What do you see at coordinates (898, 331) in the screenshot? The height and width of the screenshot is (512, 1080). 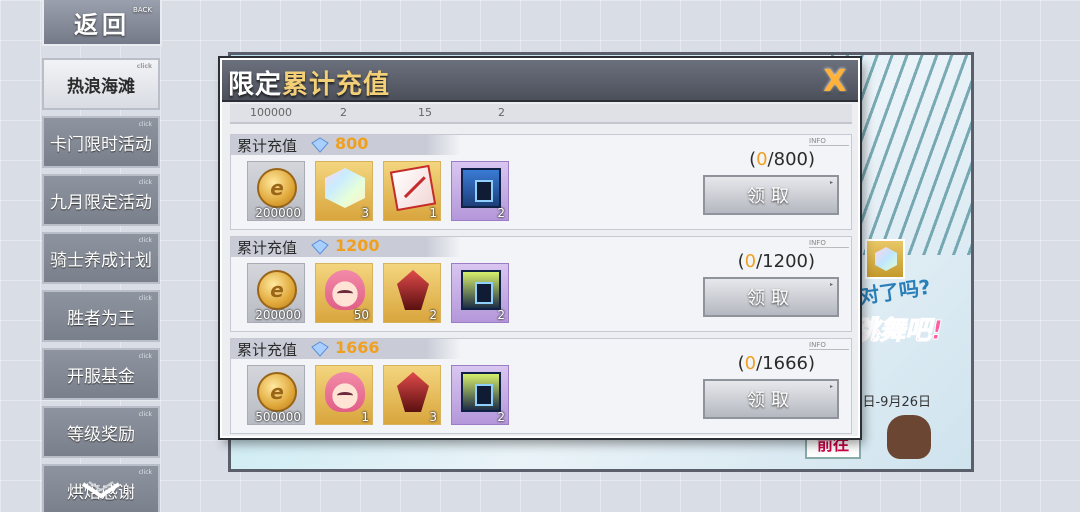 I see `banner-text-b: 跳舞吧!` at bounding box center [898, 331].